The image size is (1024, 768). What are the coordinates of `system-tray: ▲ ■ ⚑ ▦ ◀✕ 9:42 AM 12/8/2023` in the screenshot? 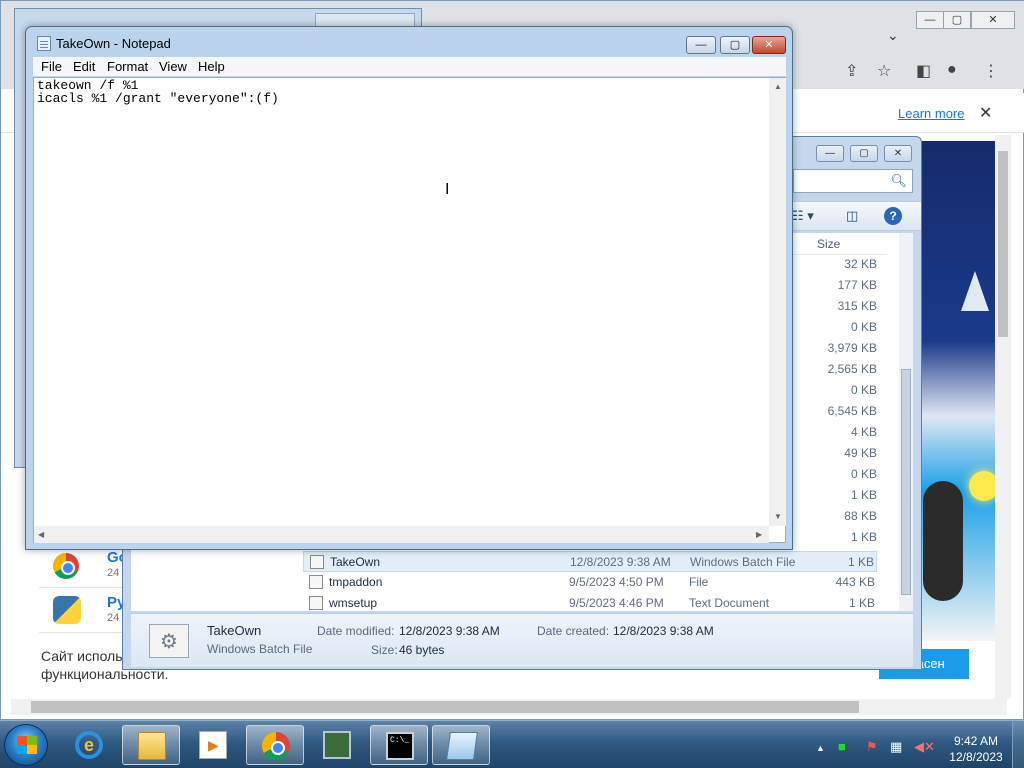 It's located at (918, 744).